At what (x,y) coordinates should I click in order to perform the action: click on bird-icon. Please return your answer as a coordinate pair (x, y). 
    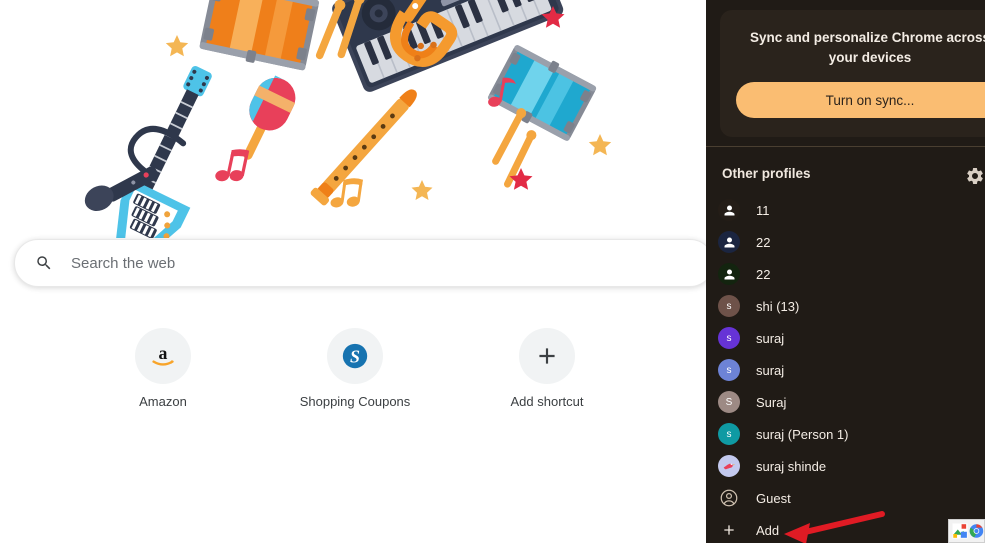
    Looking at the image, I should click on (729, 466).